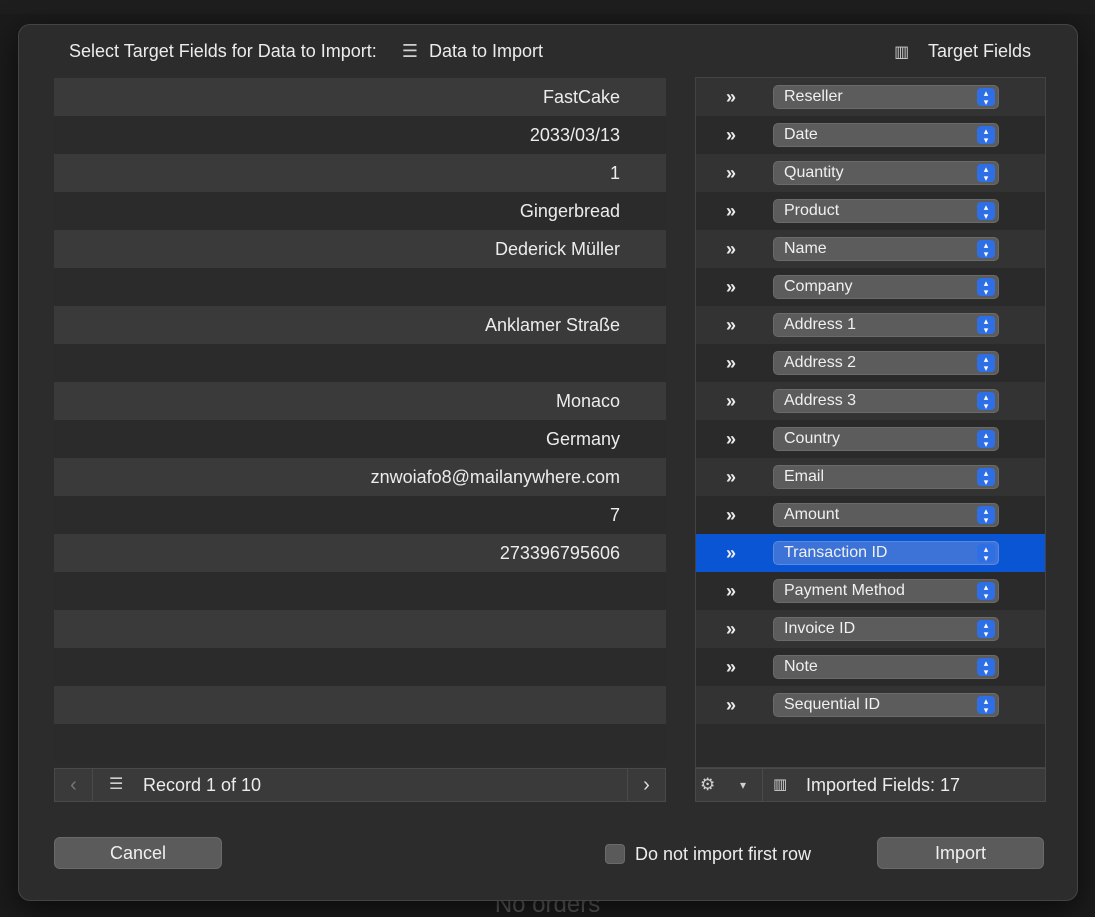 The image size is (1095, 917). Describe the element at coordinates (886, 667) in the screenshot. I see `target-field-popup: Note ▴ ▾` at that location.